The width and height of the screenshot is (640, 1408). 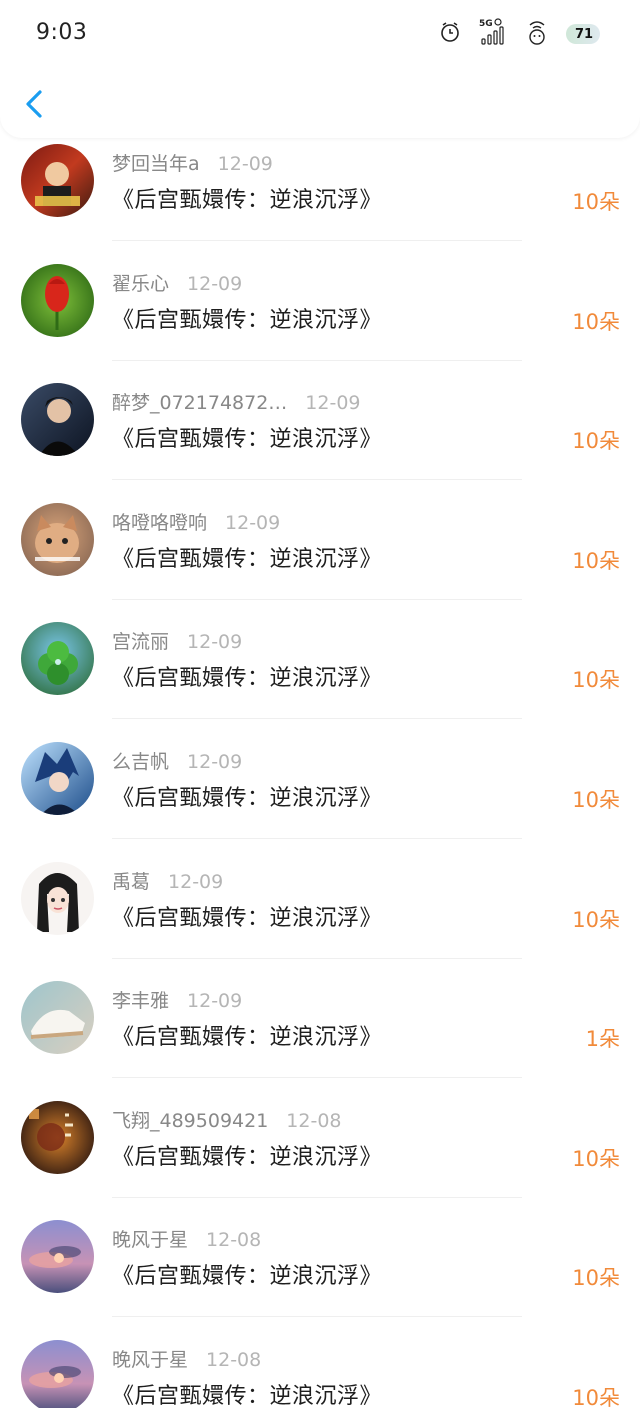 I want to click on battery-level: 71, so click(x=584, y=34).